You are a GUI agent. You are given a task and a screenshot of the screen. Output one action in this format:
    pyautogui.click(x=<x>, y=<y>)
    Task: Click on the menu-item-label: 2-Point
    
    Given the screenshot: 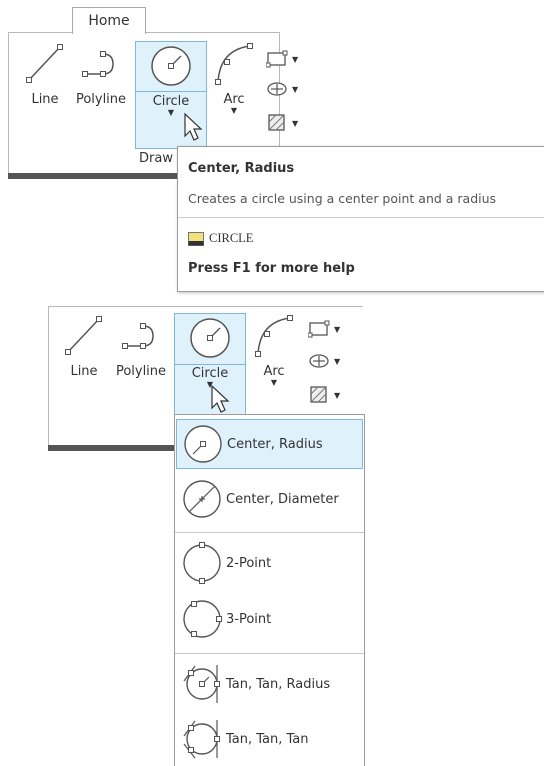 What is the action you would take?
    pyautogui.click(x=249, y=563)
    